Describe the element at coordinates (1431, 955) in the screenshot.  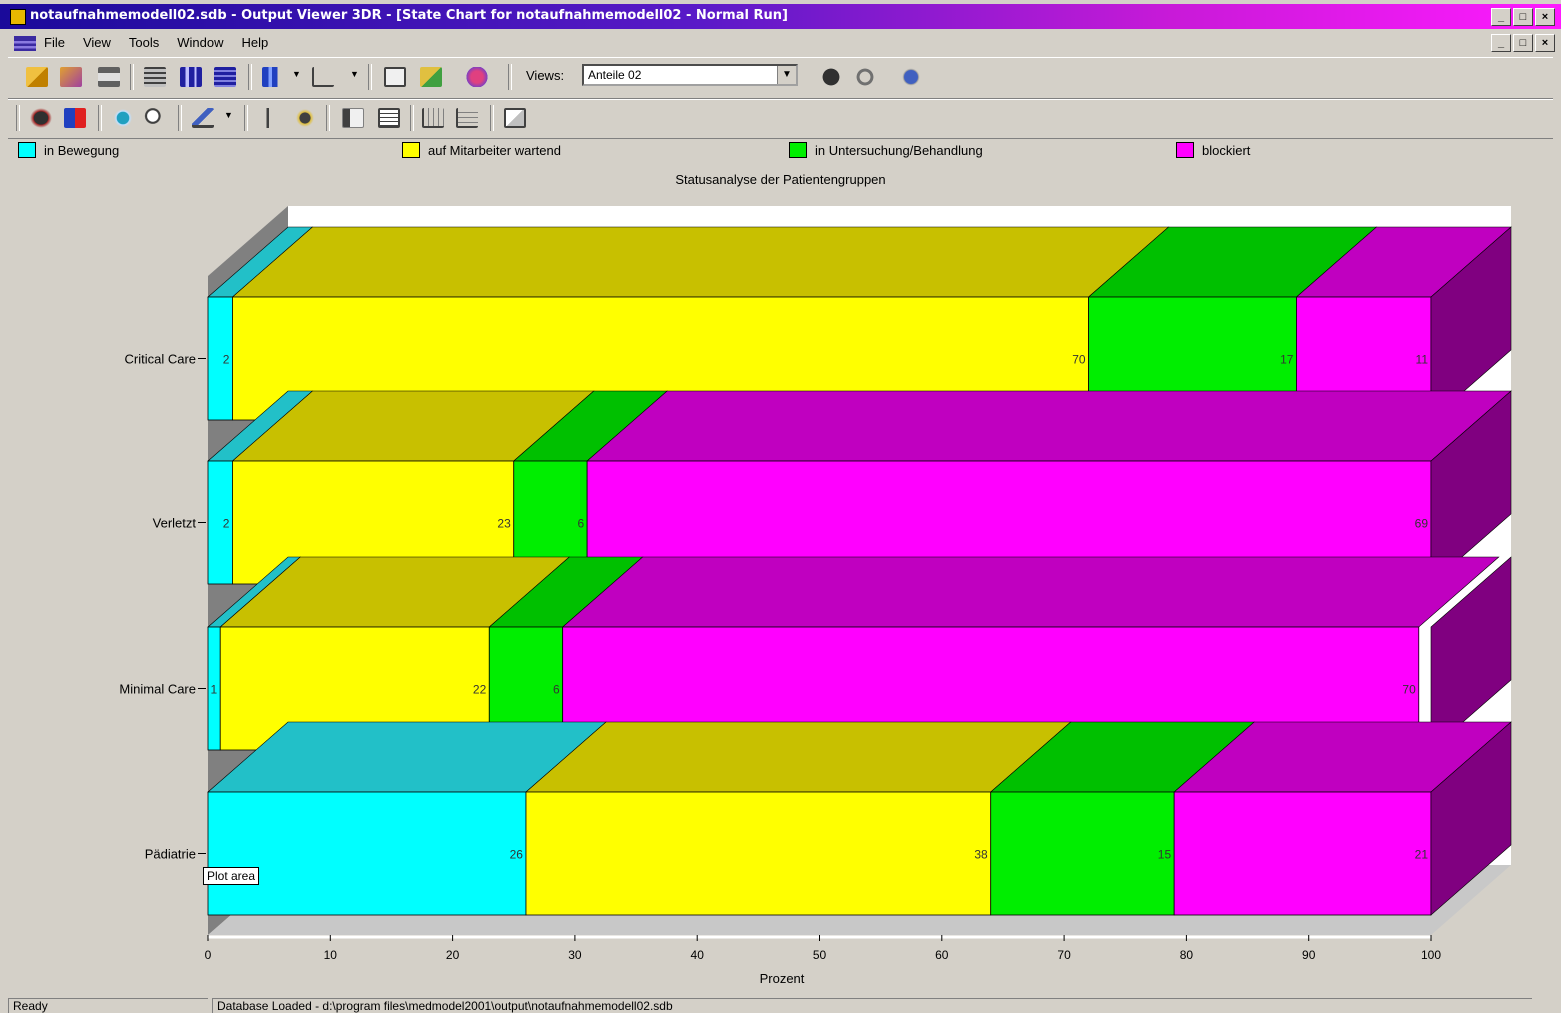
I see `x-tick-label: 100` at that location.